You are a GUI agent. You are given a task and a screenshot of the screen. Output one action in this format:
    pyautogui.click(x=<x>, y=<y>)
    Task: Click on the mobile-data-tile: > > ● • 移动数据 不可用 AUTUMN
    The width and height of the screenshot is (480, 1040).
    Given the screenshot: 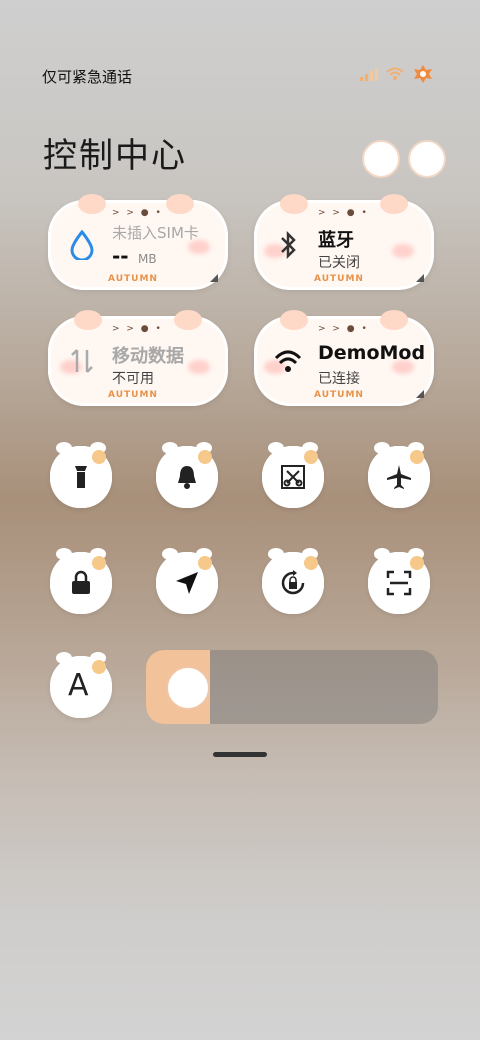 What is the action you would take?
    pyautogui.click(x=138, y=358)
    